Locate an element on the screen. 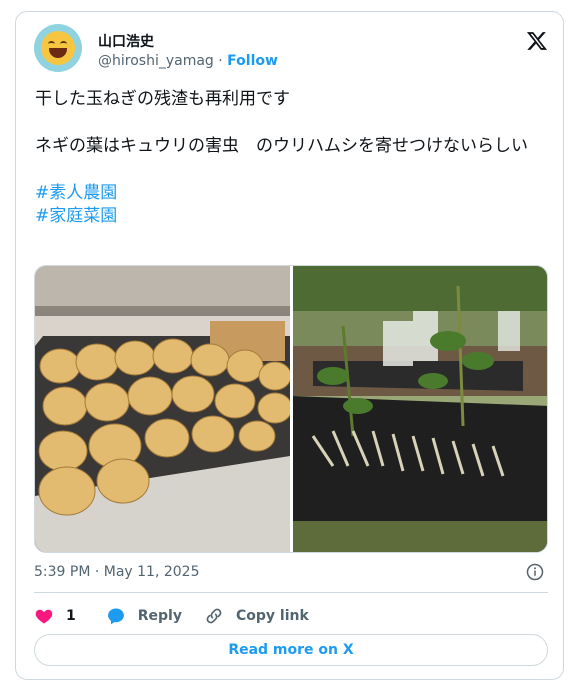 The height and width of the screenshot is (686, 572). reply-button: Reply is located at coordinates (144, 616).